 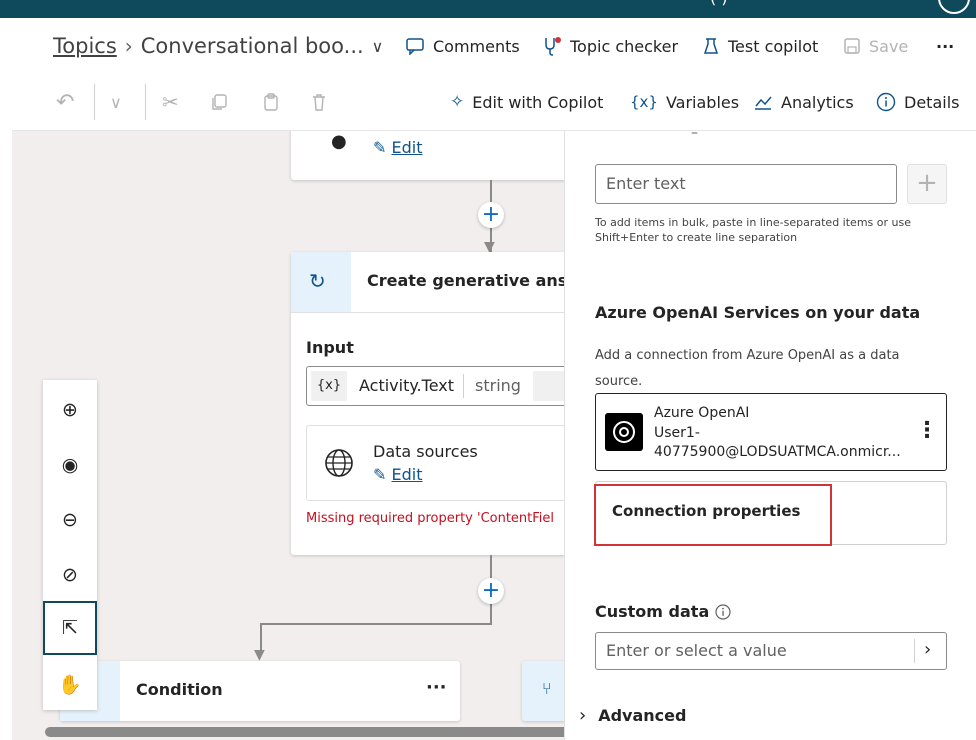 What do you see at coordinates (435, 463) in the screenshot?
I see `data-sources-section: Data sources ✎ Edit` at bounding box center [435, 463].